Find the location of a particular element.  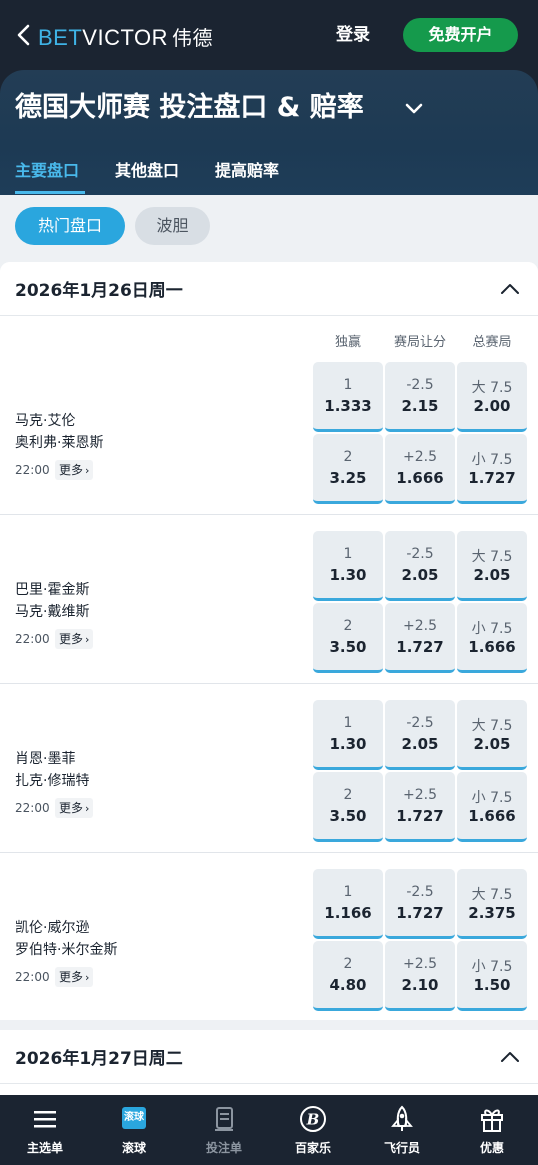

odds-button: -2.5 1.727 is located at coordinates (420, 904).